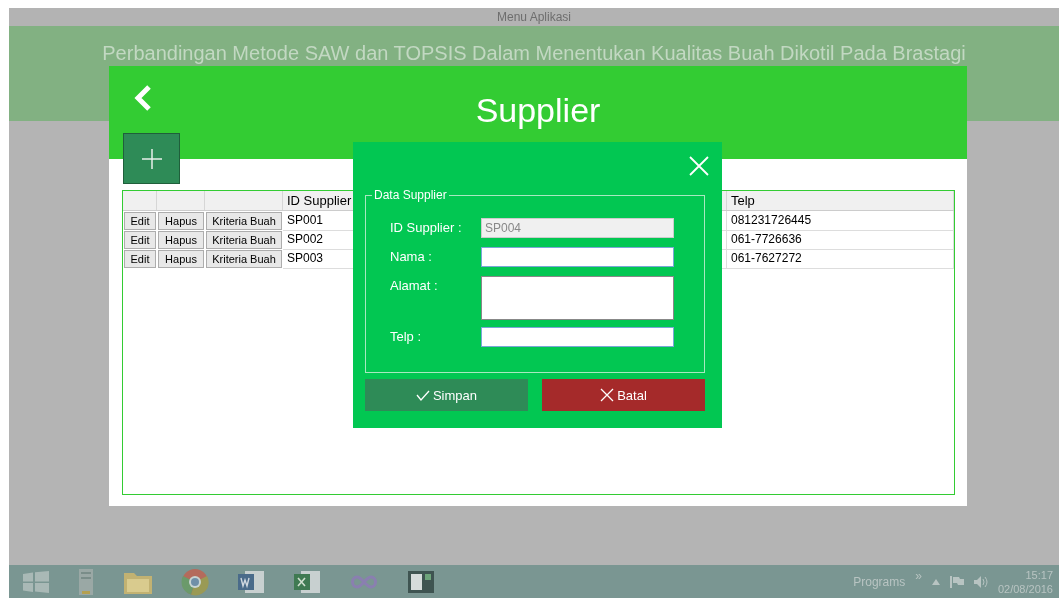 The image size is (1059, 598). I want to click on headline: Perbandingan Metode SAW dan TOPSIS Dalam Menentukan Kualitas Buah Dikotil Pada Brastagi, so click(534, 54).